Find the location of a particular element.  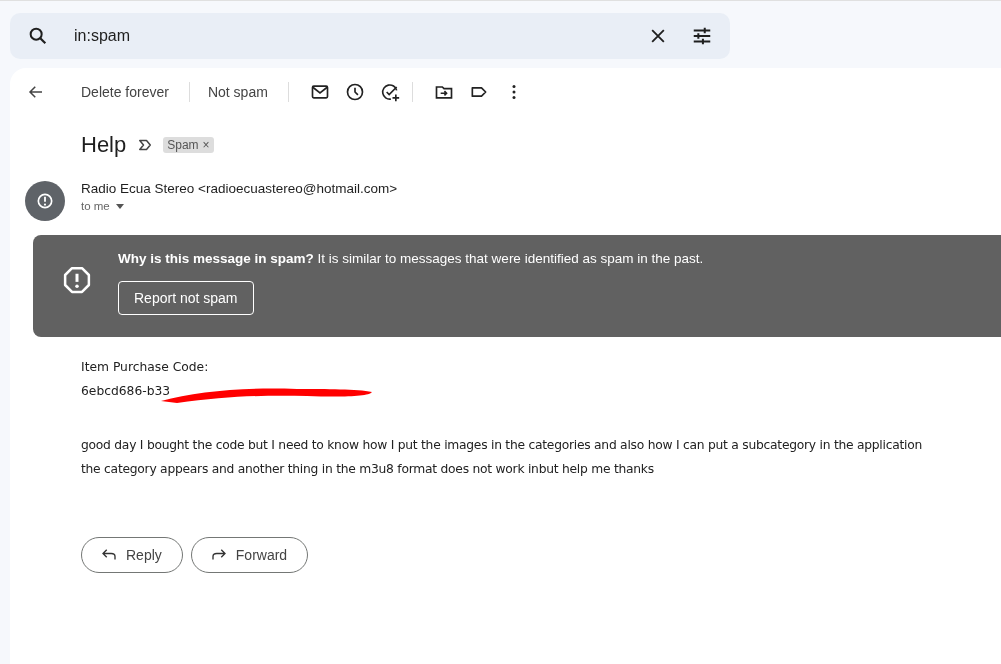

report-not-spam-button: Report not spam is located at coordinates (186, 298).